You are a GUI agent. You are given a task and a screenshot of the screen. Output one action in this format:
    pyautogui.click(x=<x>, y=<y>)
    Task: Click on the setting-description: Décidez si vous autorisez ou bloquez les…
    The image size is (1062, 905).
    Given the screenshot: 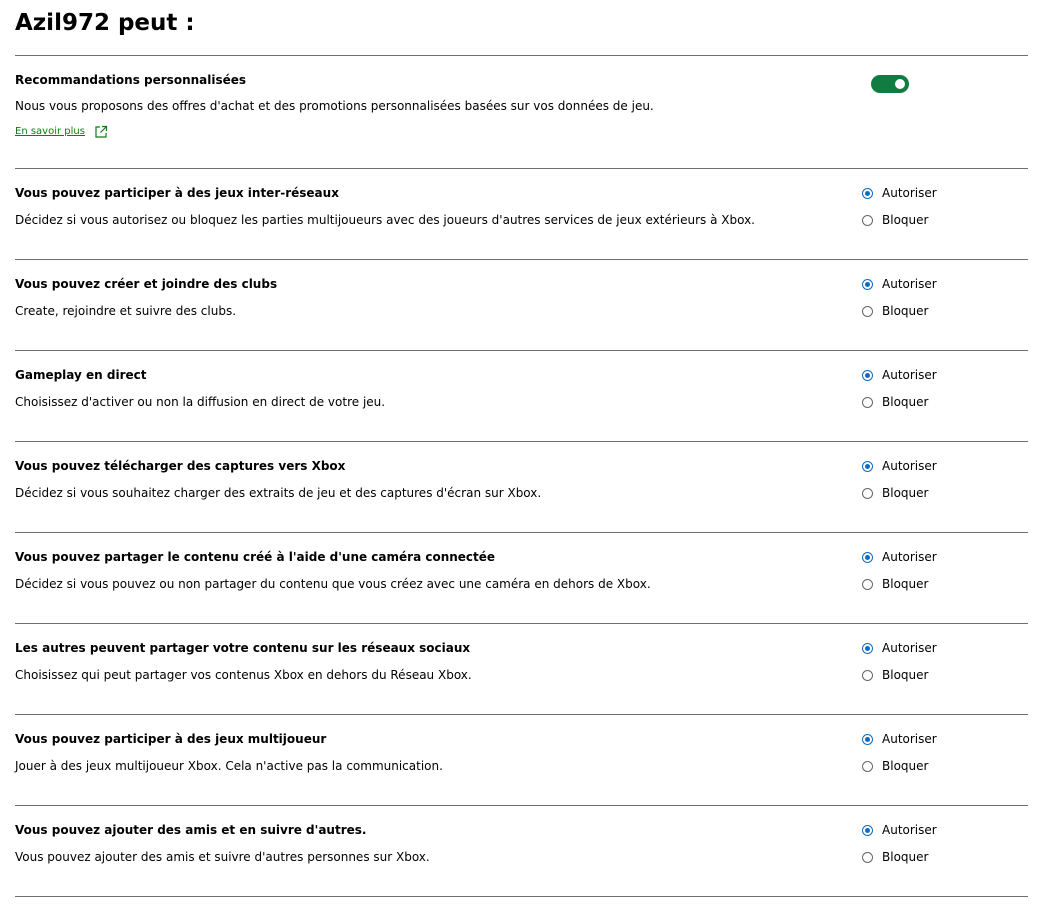 What is the action you would take?
    pyautogui.click(x=385, y=220)
    